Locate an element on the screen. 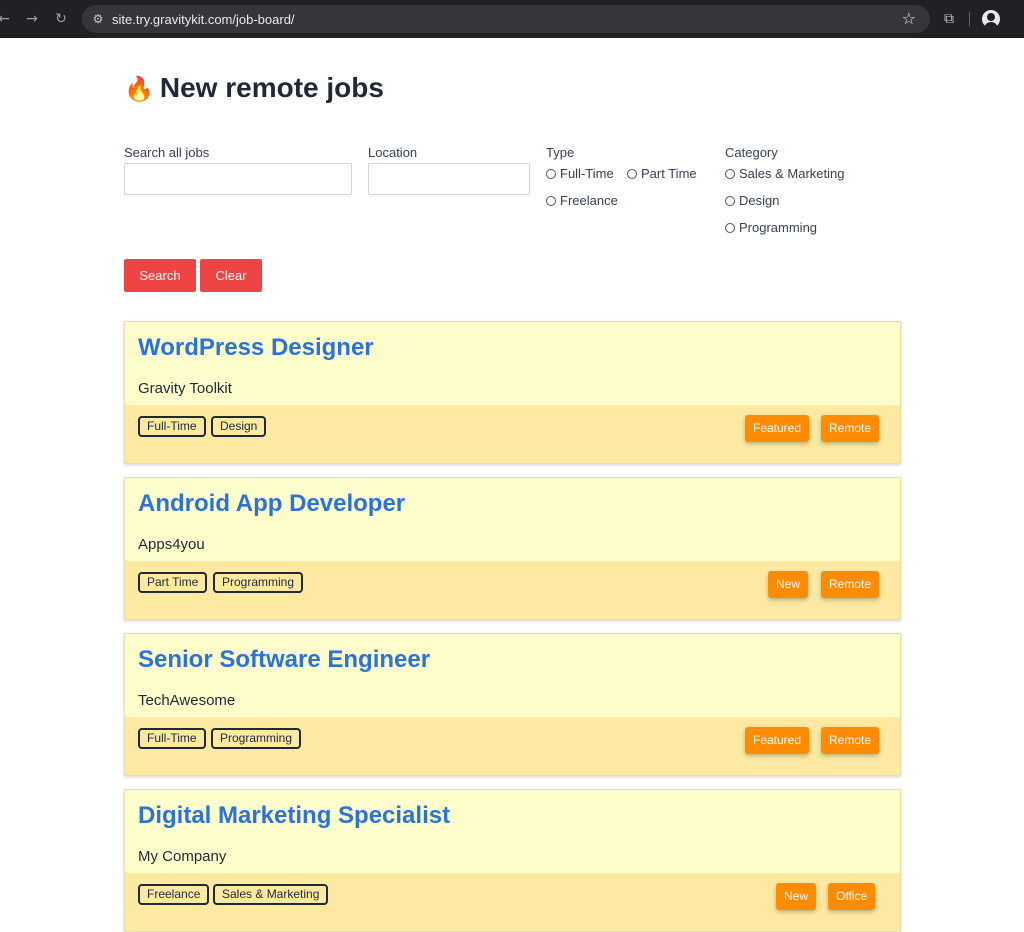 This screenshot has height=932, width=1024. company-name: Apps4you is located at coordinates (171, 544).